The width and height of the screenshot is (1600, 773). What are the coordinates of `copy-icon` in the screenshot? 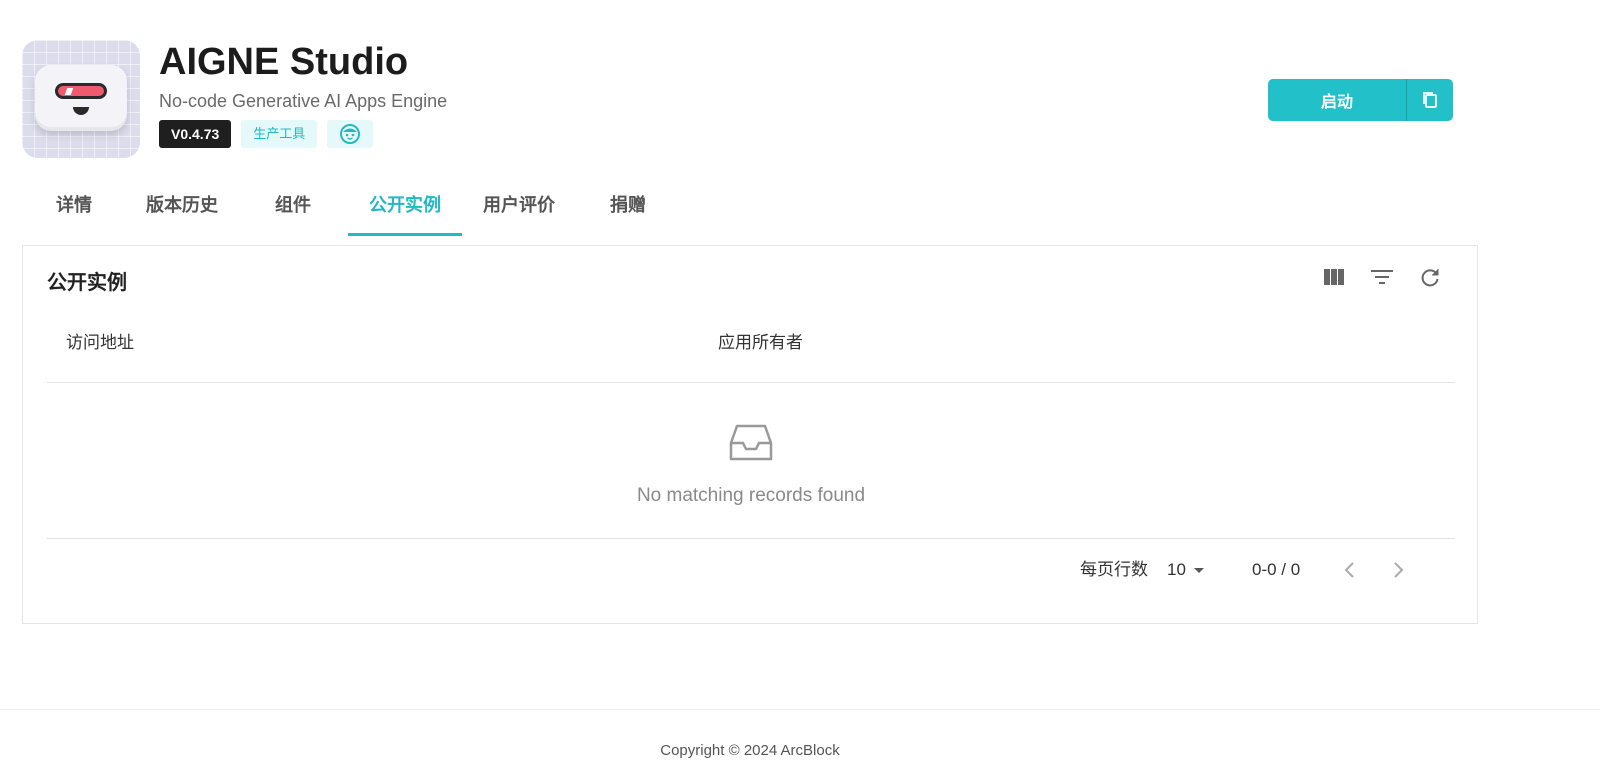 It's located at (1430, 100).